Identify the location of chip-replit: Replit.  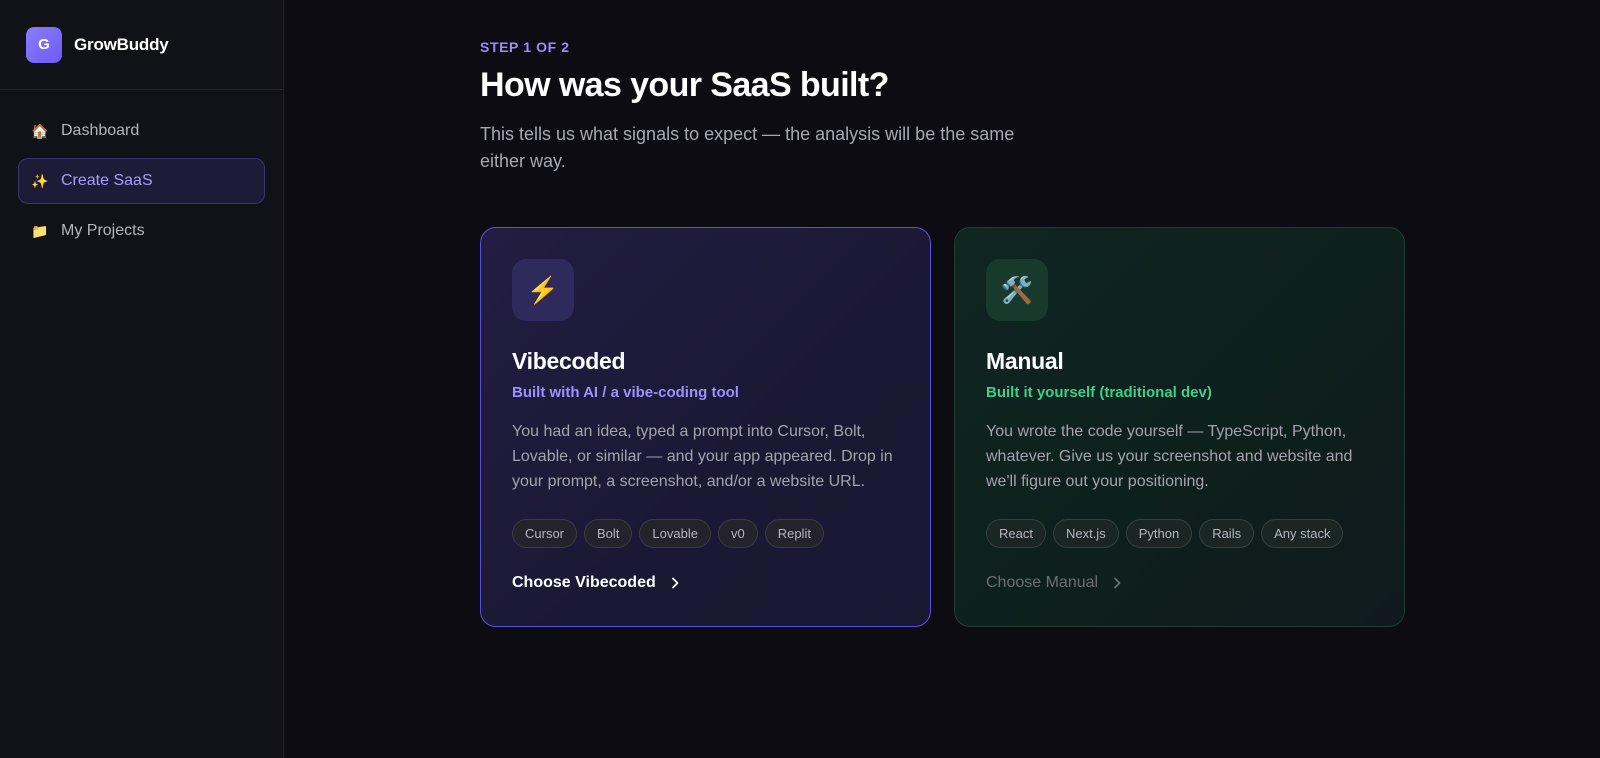
(794, 533).